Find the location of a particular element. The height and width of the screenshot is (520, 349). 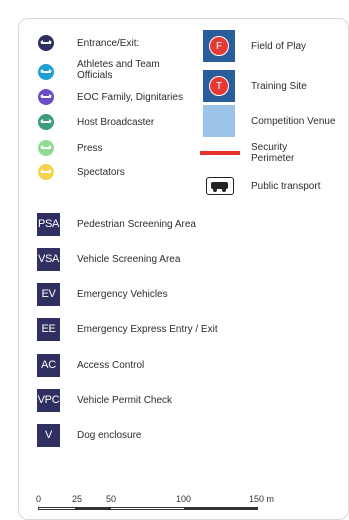

ee-badge: EE is located at coordinates (48, 329).